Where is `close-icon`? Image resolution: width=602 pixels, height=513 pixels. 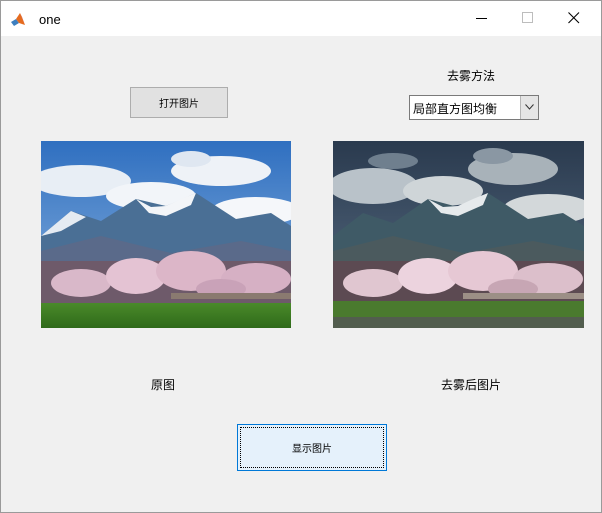 close-icon is located at coordinates (574, 18).